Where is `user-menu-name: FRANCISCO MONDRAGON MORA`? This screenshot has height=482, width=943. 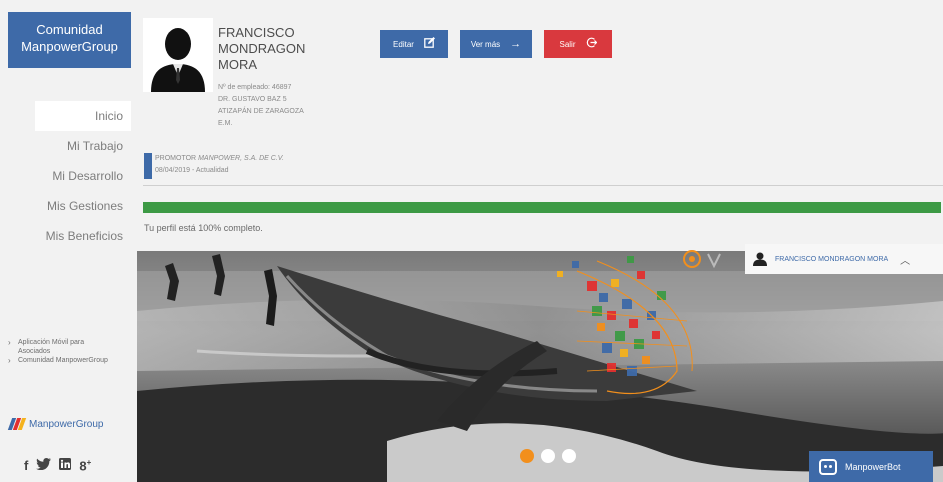
user-menu-name: FRANCISCO MONDRAGON MORA is located at coordinates (832, 259).